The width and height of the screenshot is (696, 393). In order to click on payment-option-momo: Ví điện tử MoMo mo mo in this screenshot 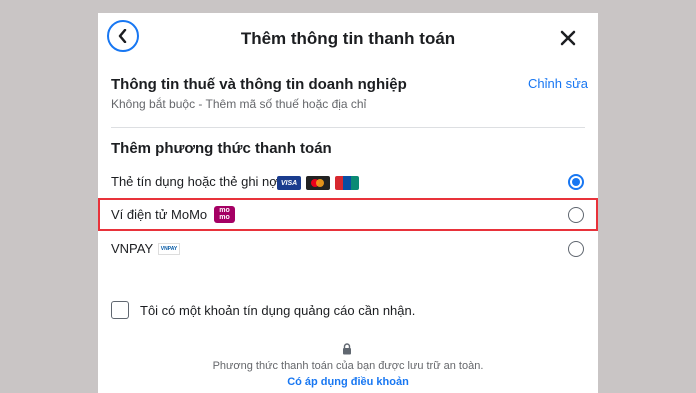, I will do `click(348, 215)`.